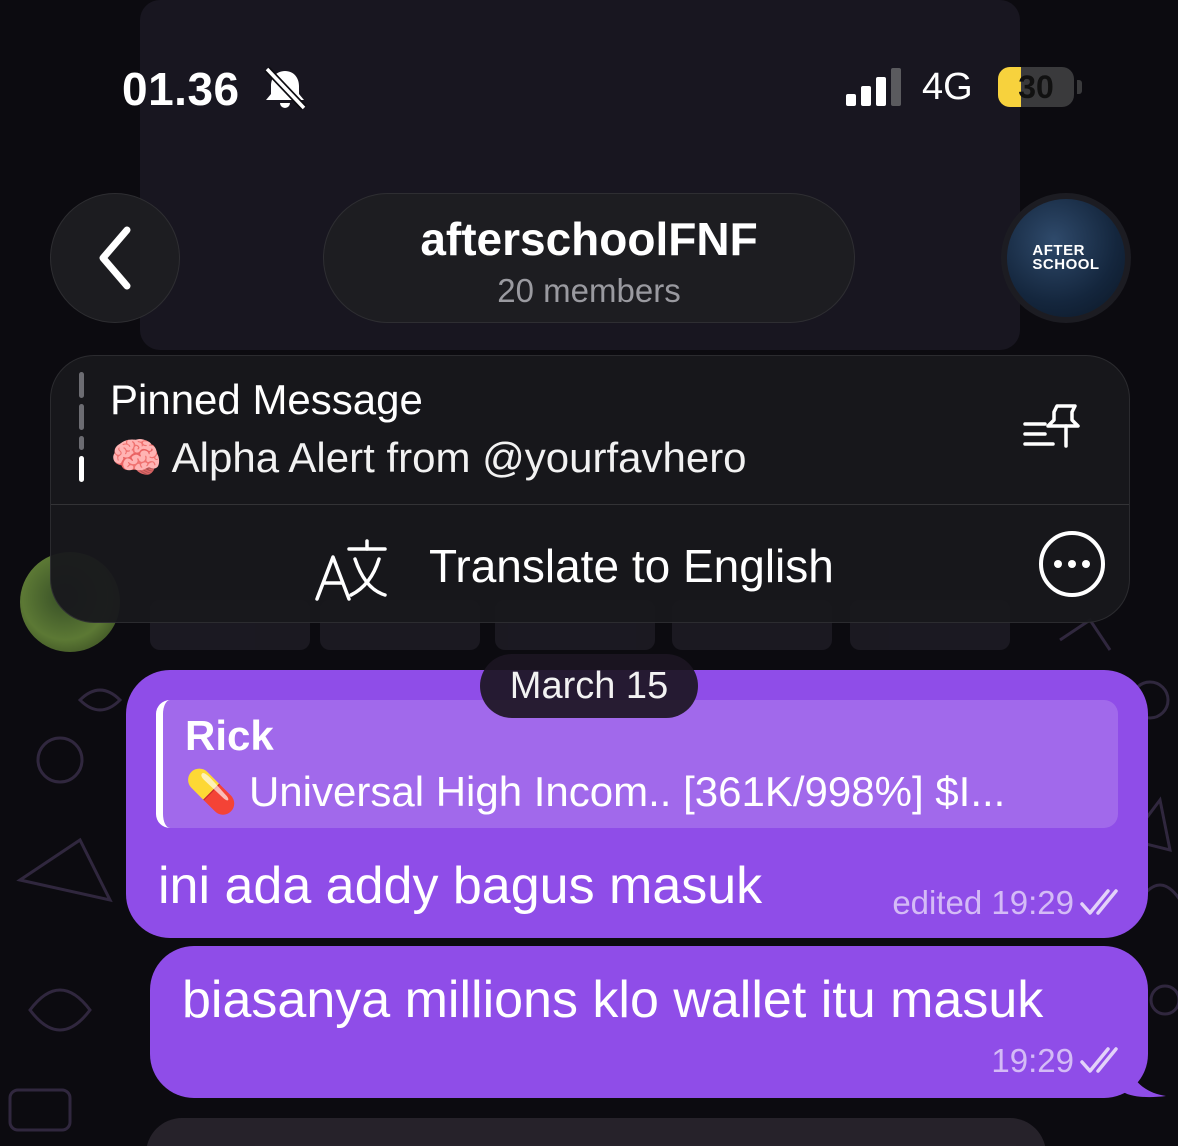  What do you see at coordinates (1072, 564) in the screenshot?
I see `more-icon` at bounding box center [1072, 564].